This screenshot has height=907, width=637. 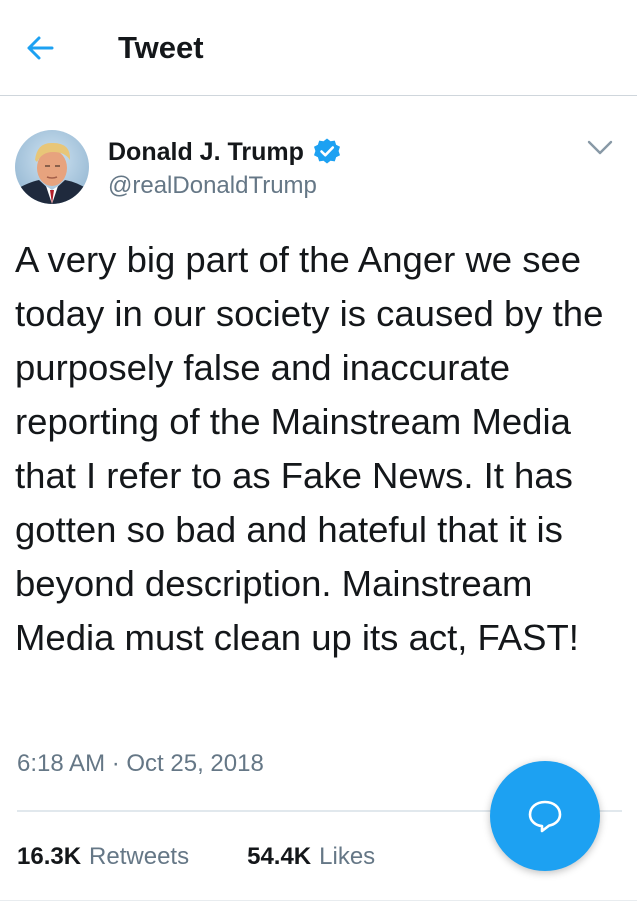 What do you see at coordinates (212, 186) in the screenshot?
I see `author-handle: @realDonaldTrump` at bounding box center [212, 186].